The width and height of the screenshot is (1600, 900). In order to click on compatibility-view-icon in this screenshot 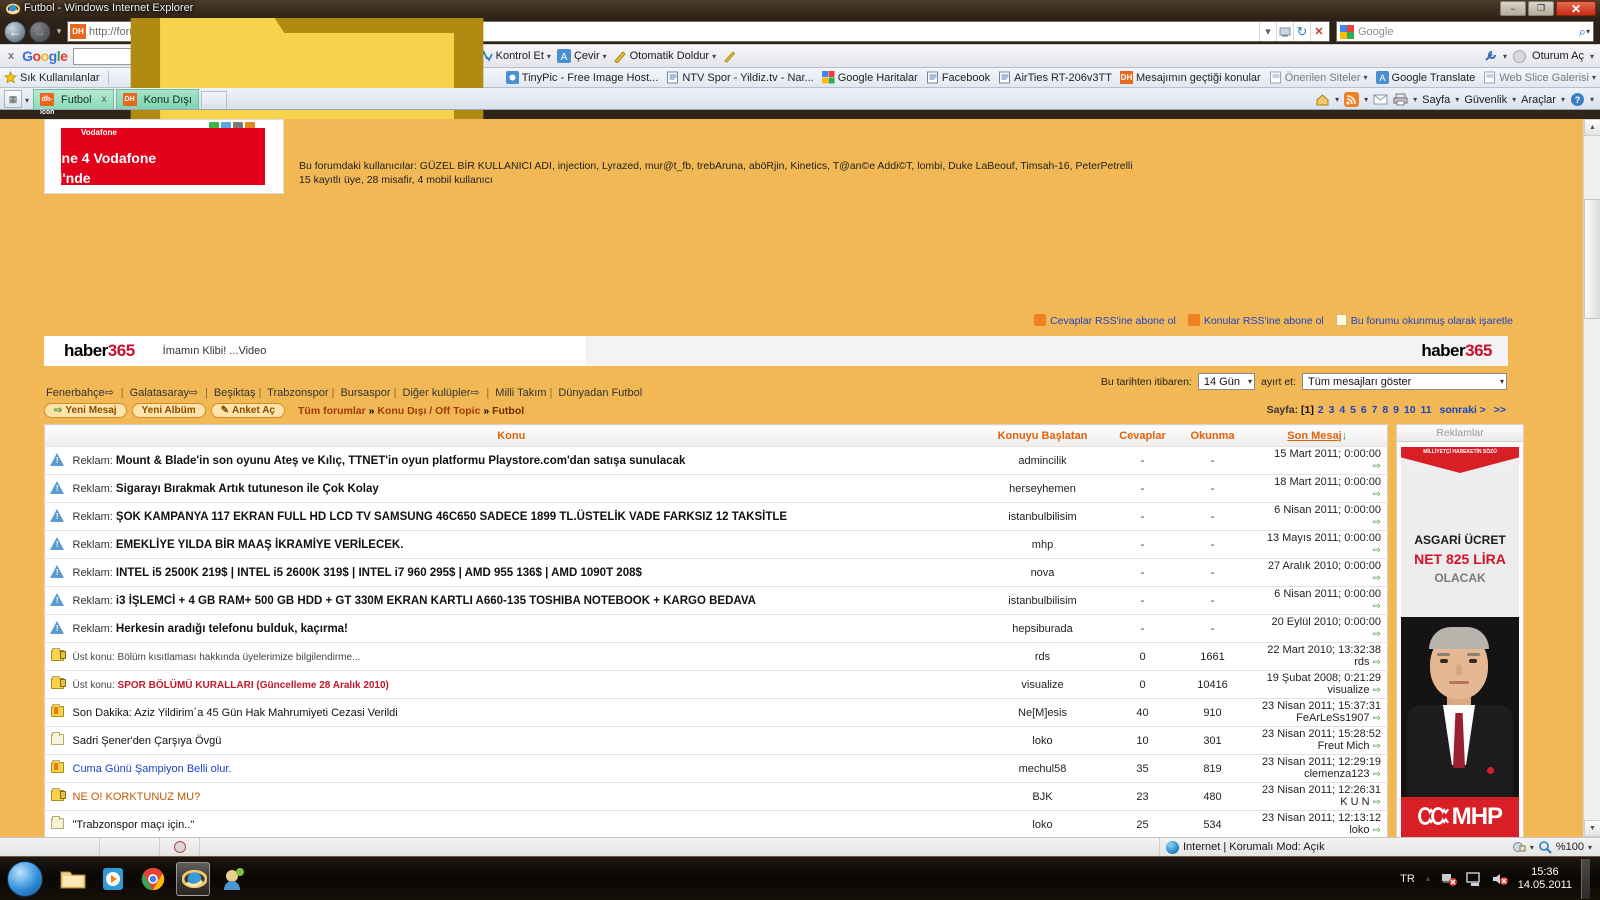, I will do `click(1284, 31)`.